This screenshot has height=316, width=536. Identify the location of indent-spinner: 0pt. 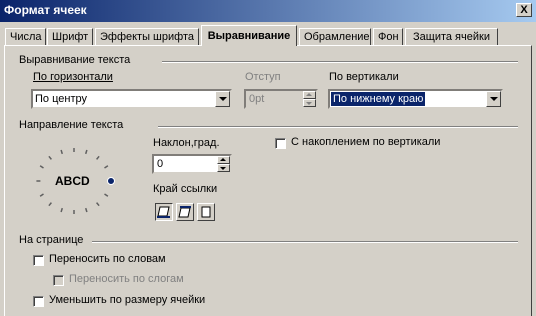
(281, 99).